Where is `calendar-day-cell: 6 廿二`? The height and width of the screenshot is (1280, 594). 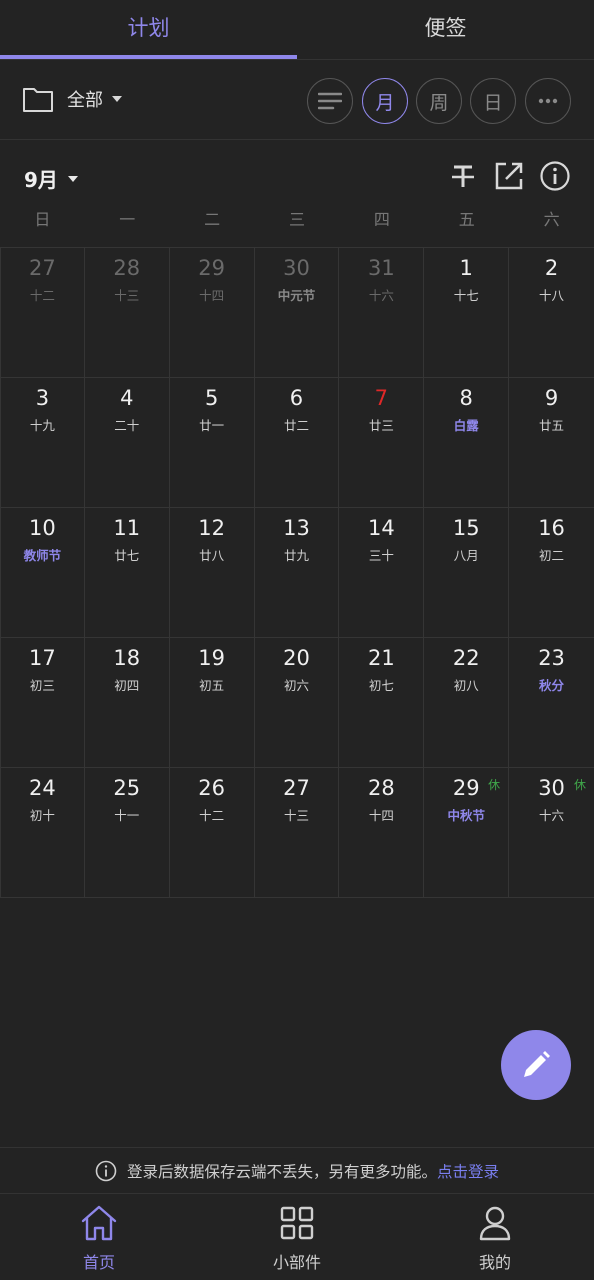
calendar-day-cell: 6 廿二 is located at coordinates (297, 443).